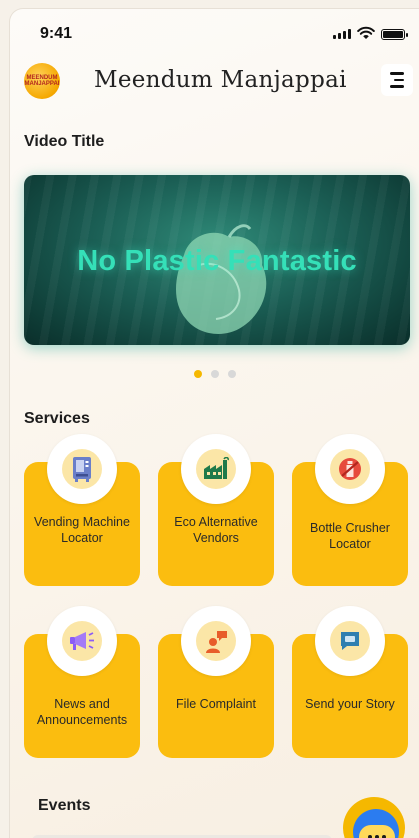 The height and width of the screenshot is (838, 419). What do you see at coordinates (397, 80) in the screenshot?
I see `menu-button` at bounding box center [397, 80].